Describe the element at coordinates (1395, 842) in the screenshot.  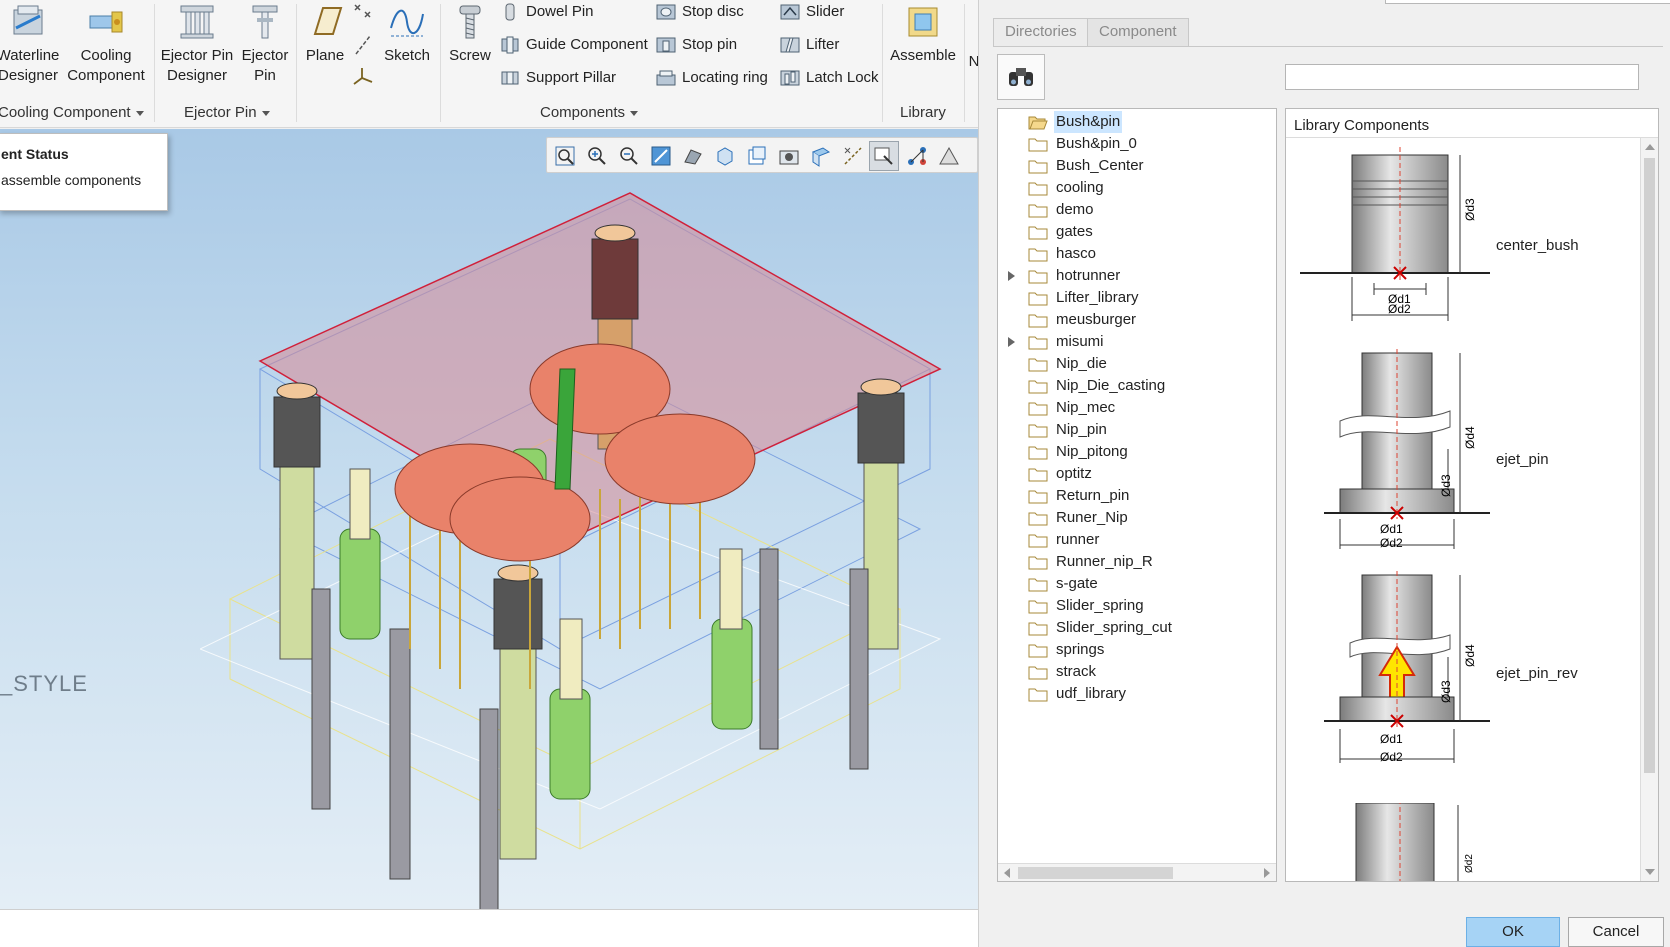
I see `partial-component-drawing: Ød2` at that location.